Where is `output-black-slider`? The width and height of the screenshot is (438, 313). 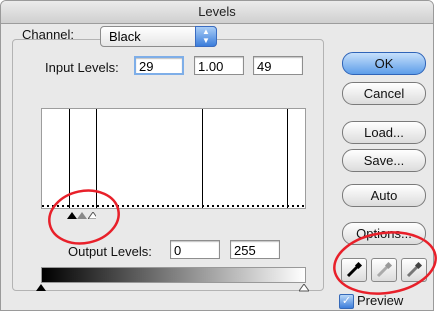
output-black-slider is located at coordinates (41, 287).